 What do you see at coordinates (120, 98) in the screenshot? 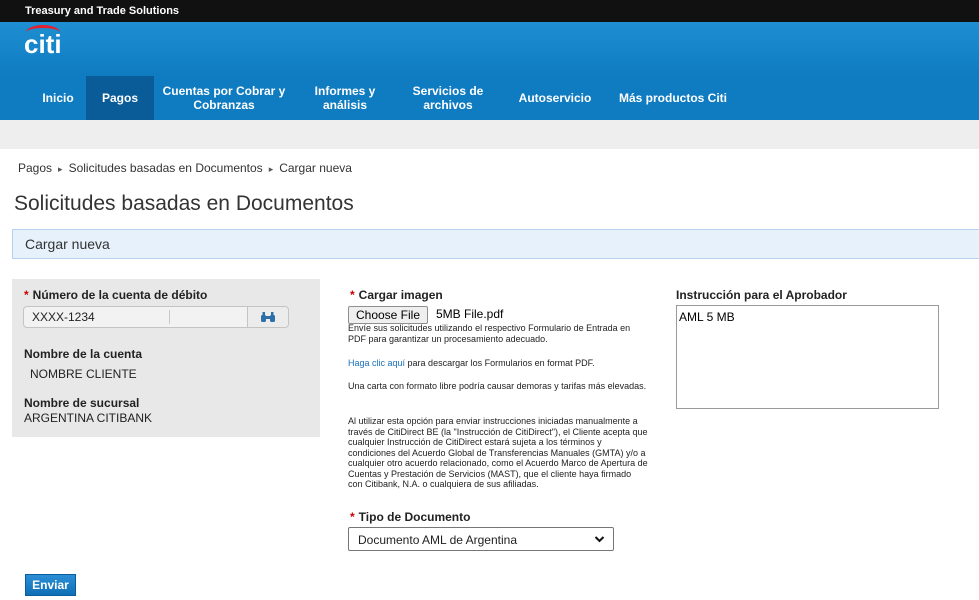
I see `nav-item-pagos: Pagos` at bounding box center [120, 98].